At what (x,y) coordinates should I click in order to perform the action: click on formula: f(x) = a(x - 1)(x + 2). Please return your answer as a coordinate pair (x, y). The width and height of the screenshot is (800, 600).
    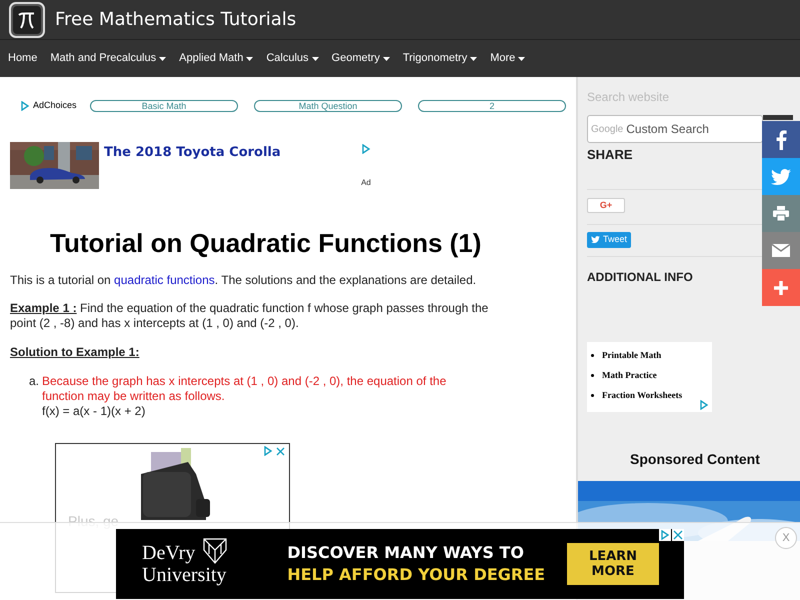
    Looking at the image, I should click on (94, 411).